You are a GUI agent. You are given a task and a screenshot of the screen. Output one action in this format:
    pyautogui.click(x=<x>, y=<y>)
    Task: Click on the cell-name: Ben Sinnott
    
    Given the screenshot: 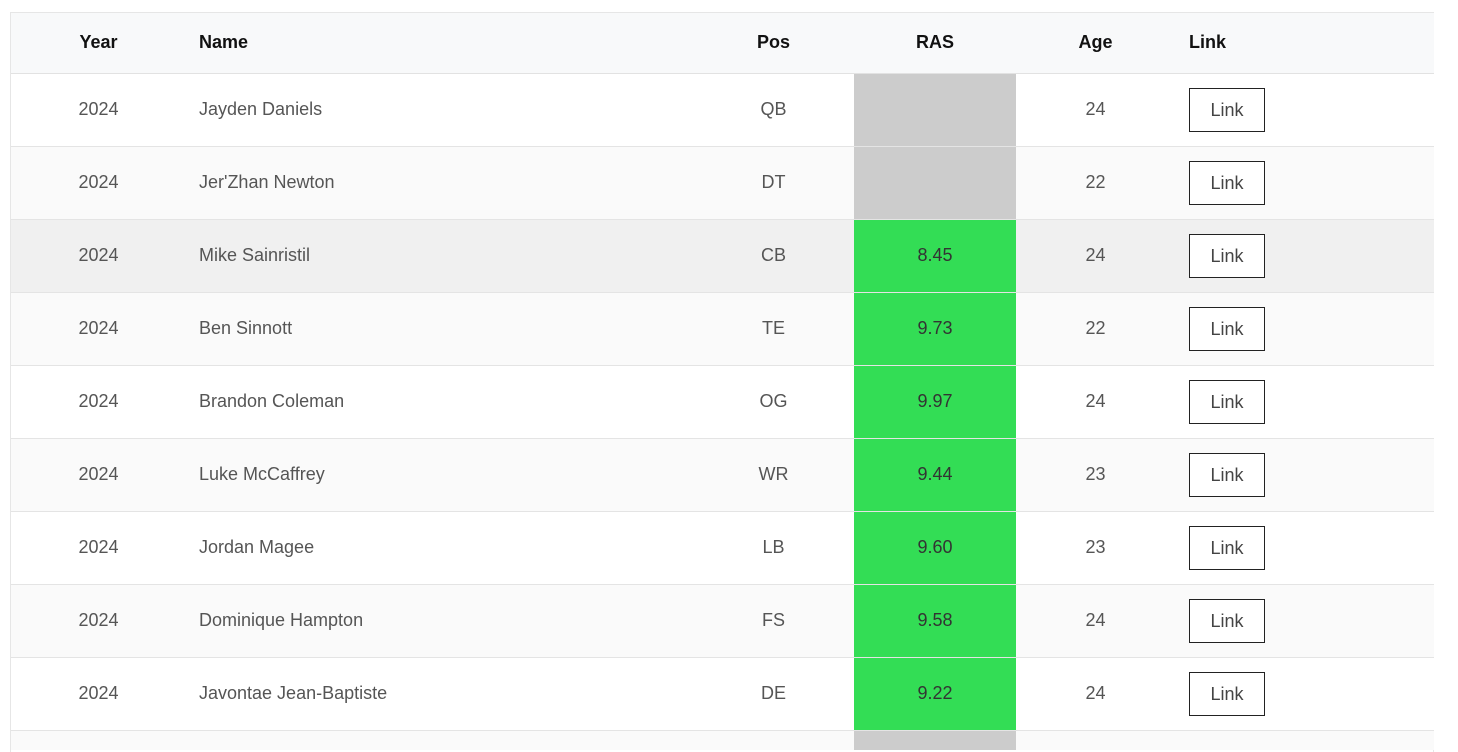 What is the action you would take?
    pyautogui.click(x=439, y=329)
    